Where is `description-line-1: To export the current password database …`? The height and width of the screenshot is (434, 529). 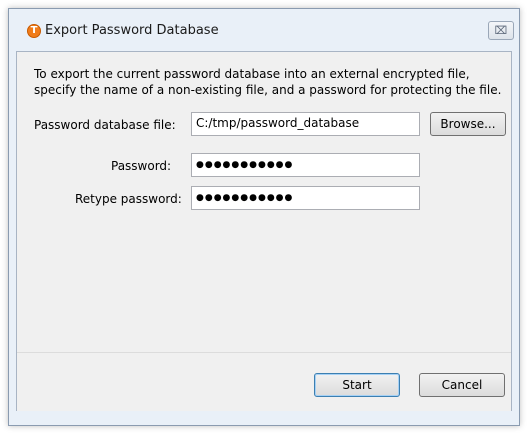
description-line-1: To export the current password database … is located at coordinates (252, 74).